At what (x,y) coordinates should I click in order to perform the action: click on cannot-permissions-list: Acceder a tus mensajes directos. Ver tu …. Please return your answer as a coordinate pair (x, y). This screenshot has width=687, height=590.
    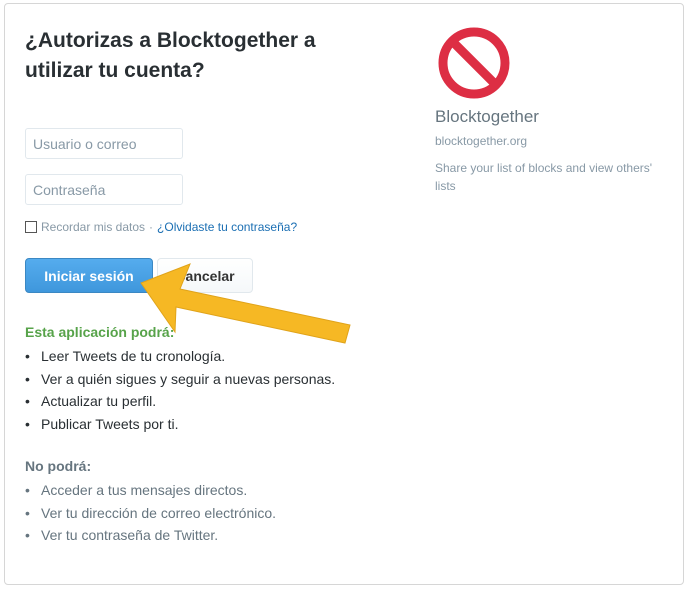
    Looking at the image, I should click on (150, 513).